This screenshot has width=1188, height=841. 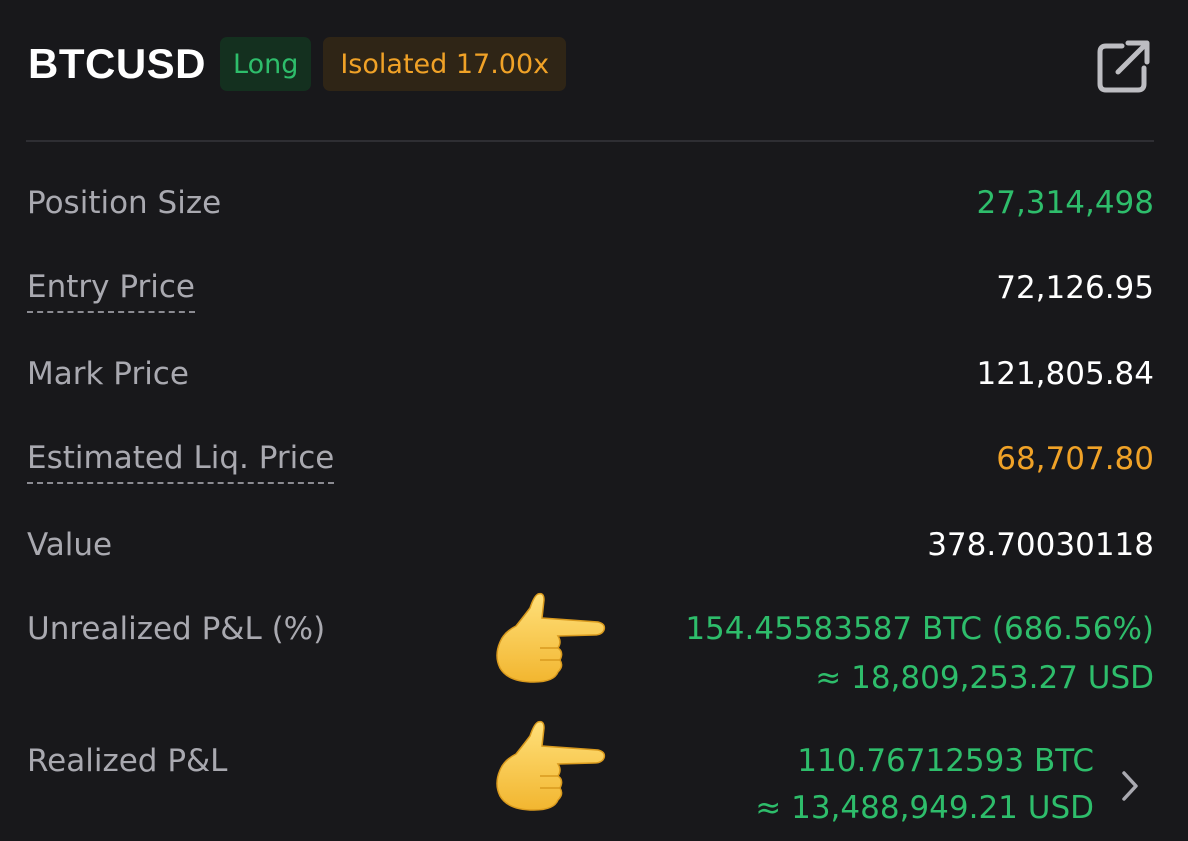 I want to click on unrealized-pnl-btc: 154.45583587 BTC (686.56%), so click(x=919, y=629).